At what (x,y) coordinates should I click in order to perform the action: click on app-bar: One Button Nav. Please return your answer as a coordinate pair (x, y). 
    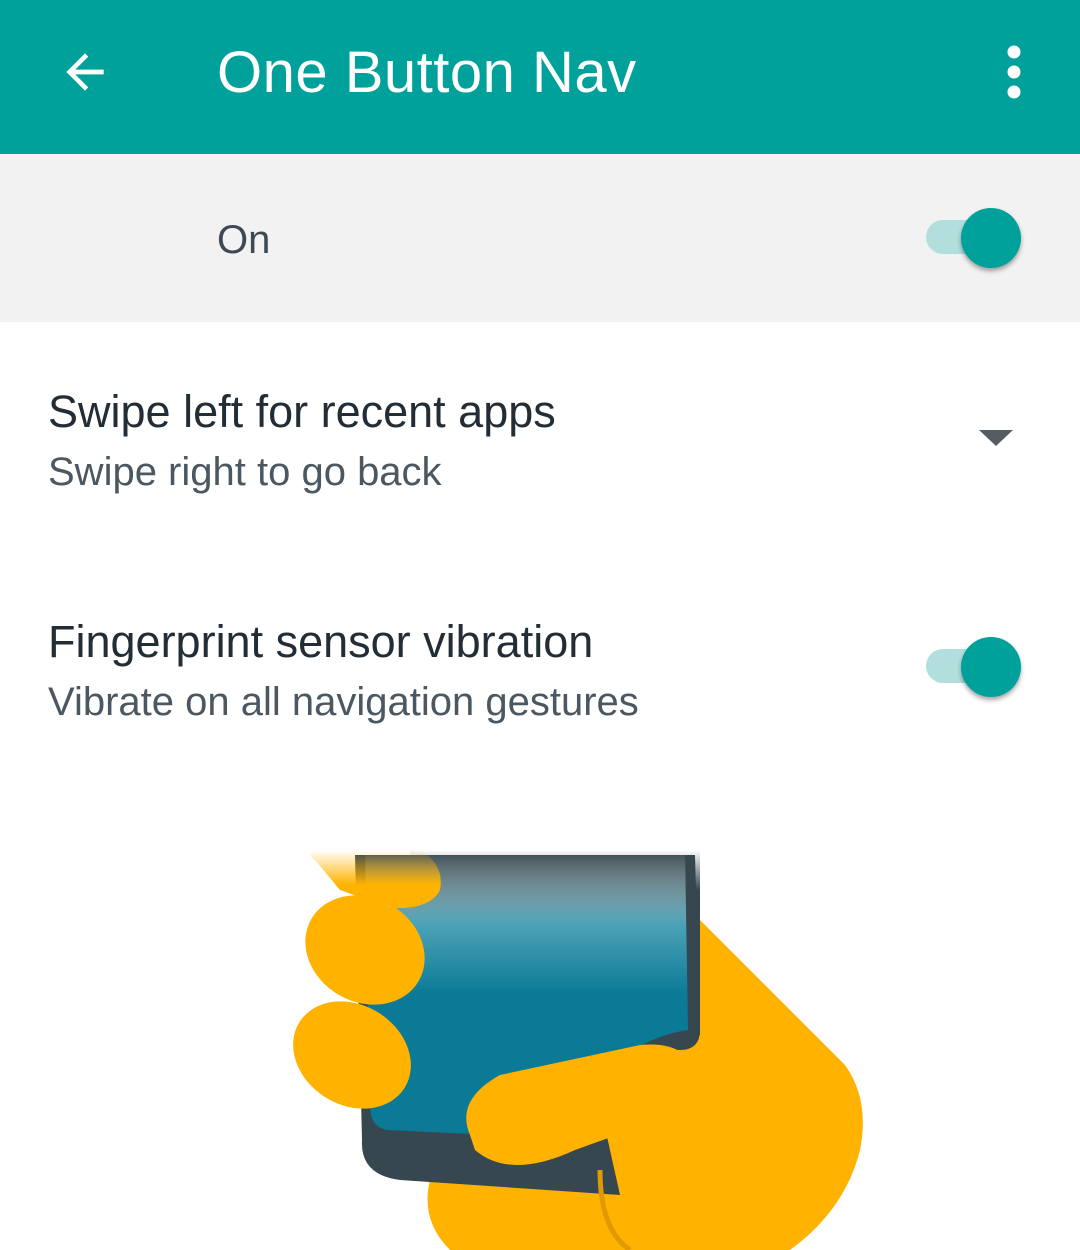
    Looking at the image, I should click on (540, 77).